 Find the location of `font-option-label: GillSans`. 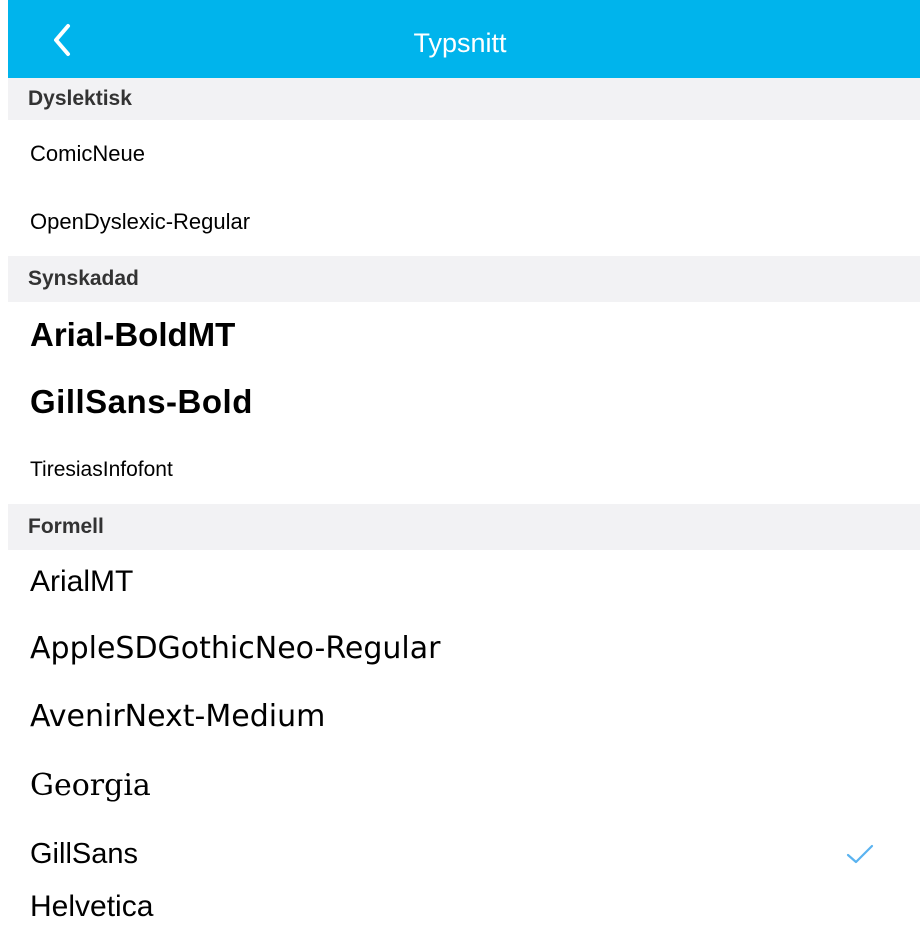

font-option-label: GillSans is located at coordinates (84, 853).